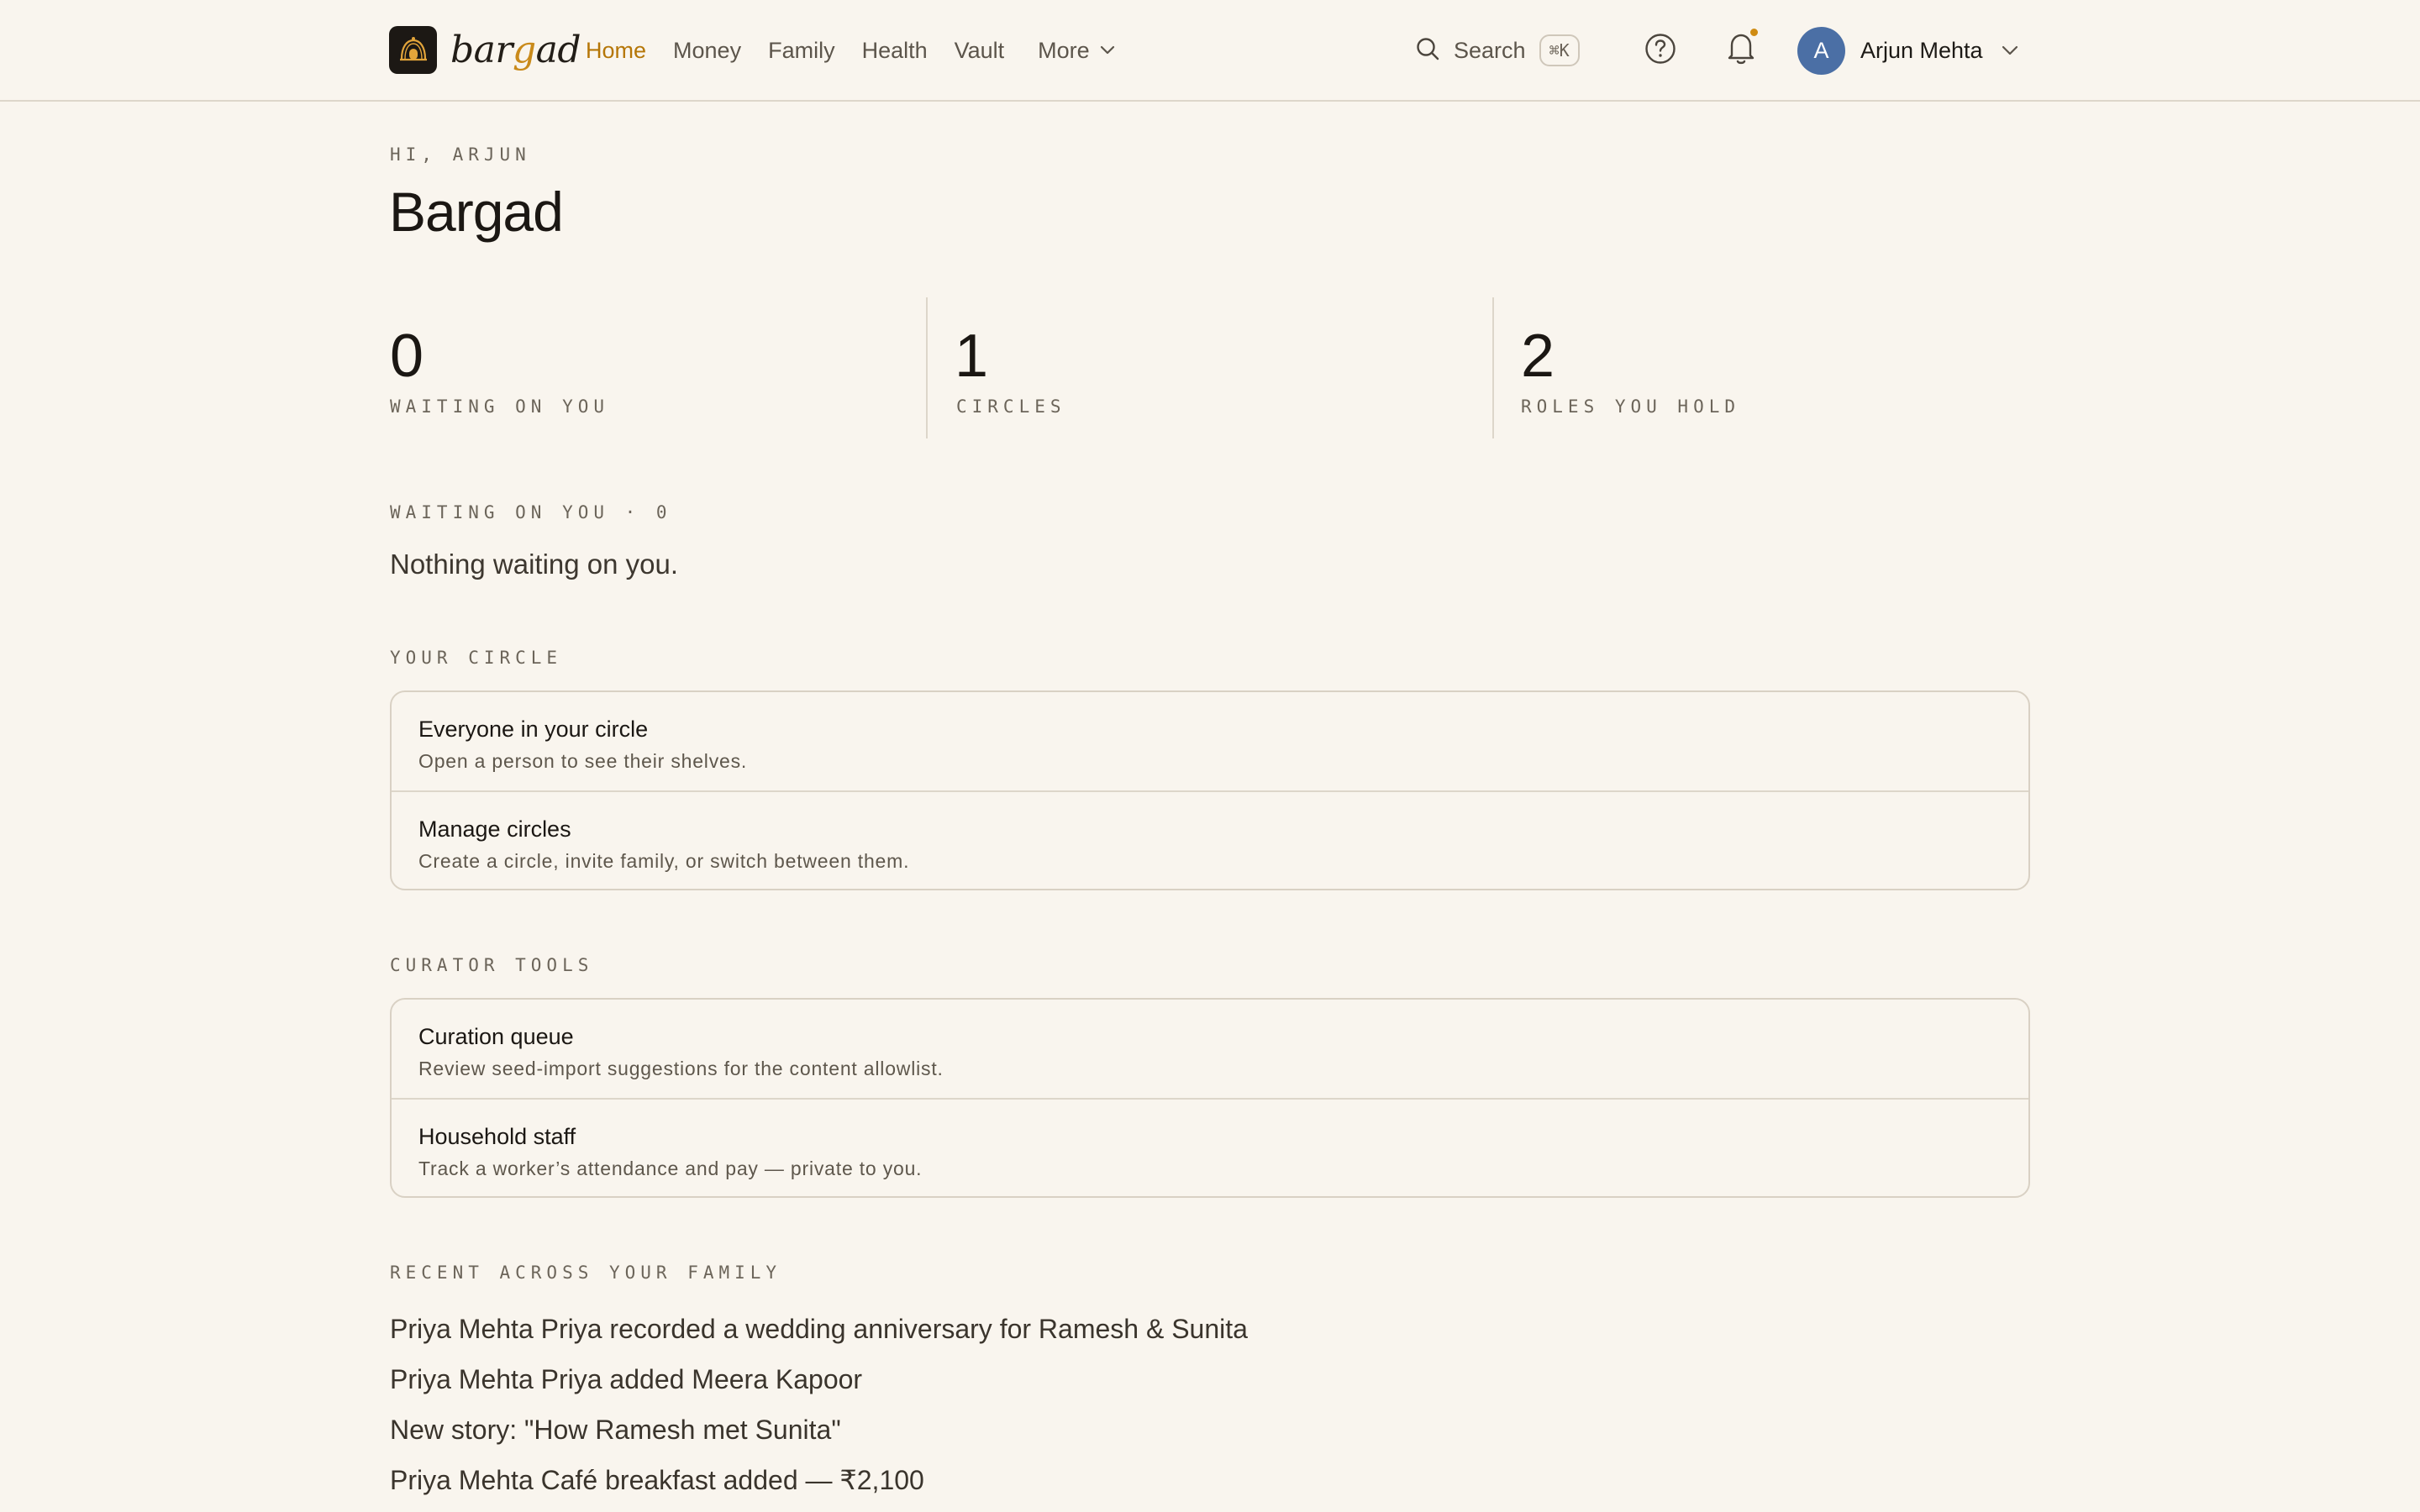 The height and width of the screenshot is (1512, 2420). Describe the element at coordinates (583, 761) in the screenshot. I see `row-subtitle: Open a person to see their shelves.` at that location.